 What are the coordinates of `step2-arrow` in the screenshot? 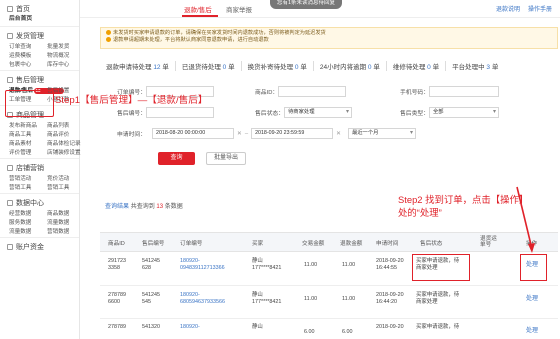 It's located at (525, 219).